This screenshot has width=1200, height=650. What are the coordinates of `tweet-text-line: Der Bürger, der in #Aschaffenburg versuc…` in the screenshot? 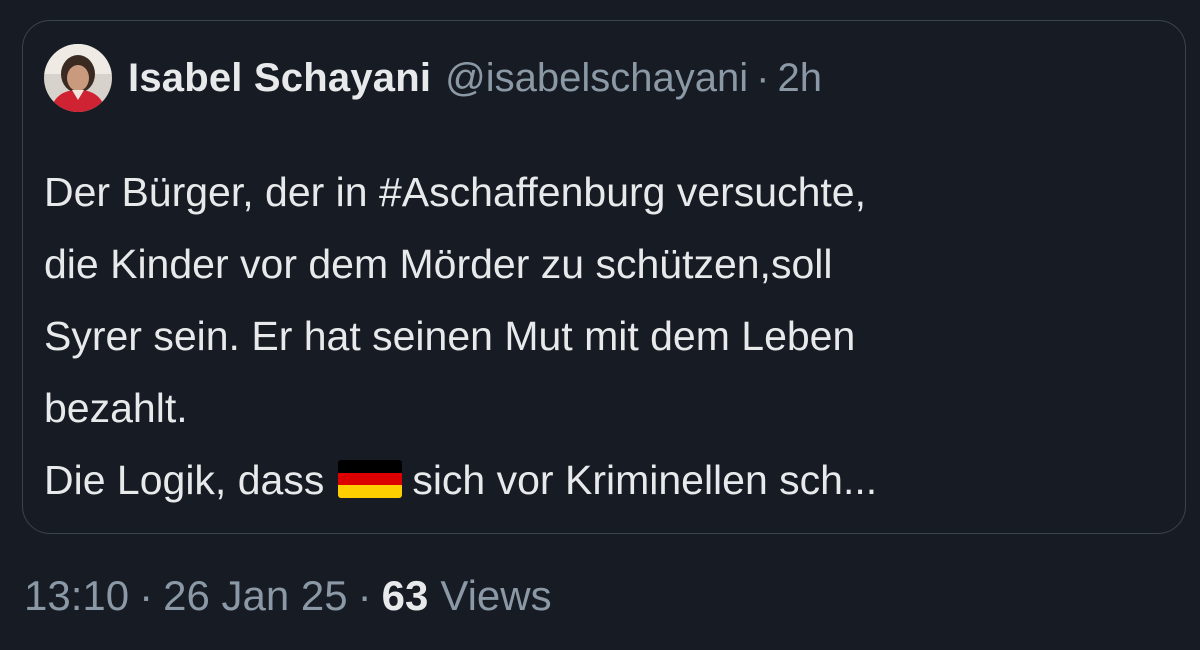 It's located at (455, 192).